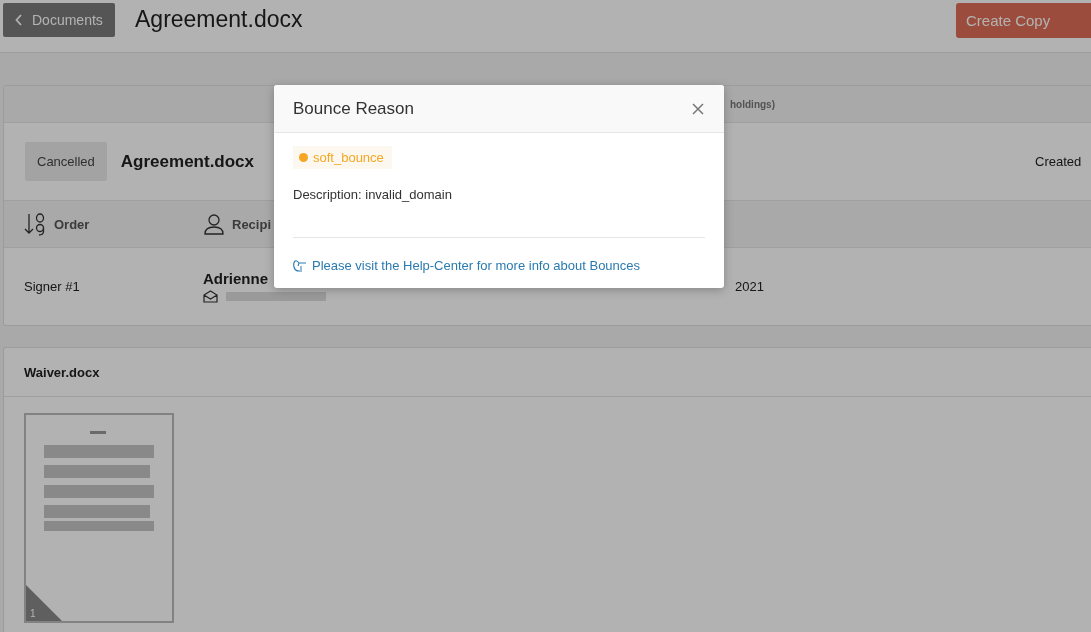  What do you see at coordinates (214, 224) in the screenshot?
I see `person-icon` at bounding box center [214, 224].